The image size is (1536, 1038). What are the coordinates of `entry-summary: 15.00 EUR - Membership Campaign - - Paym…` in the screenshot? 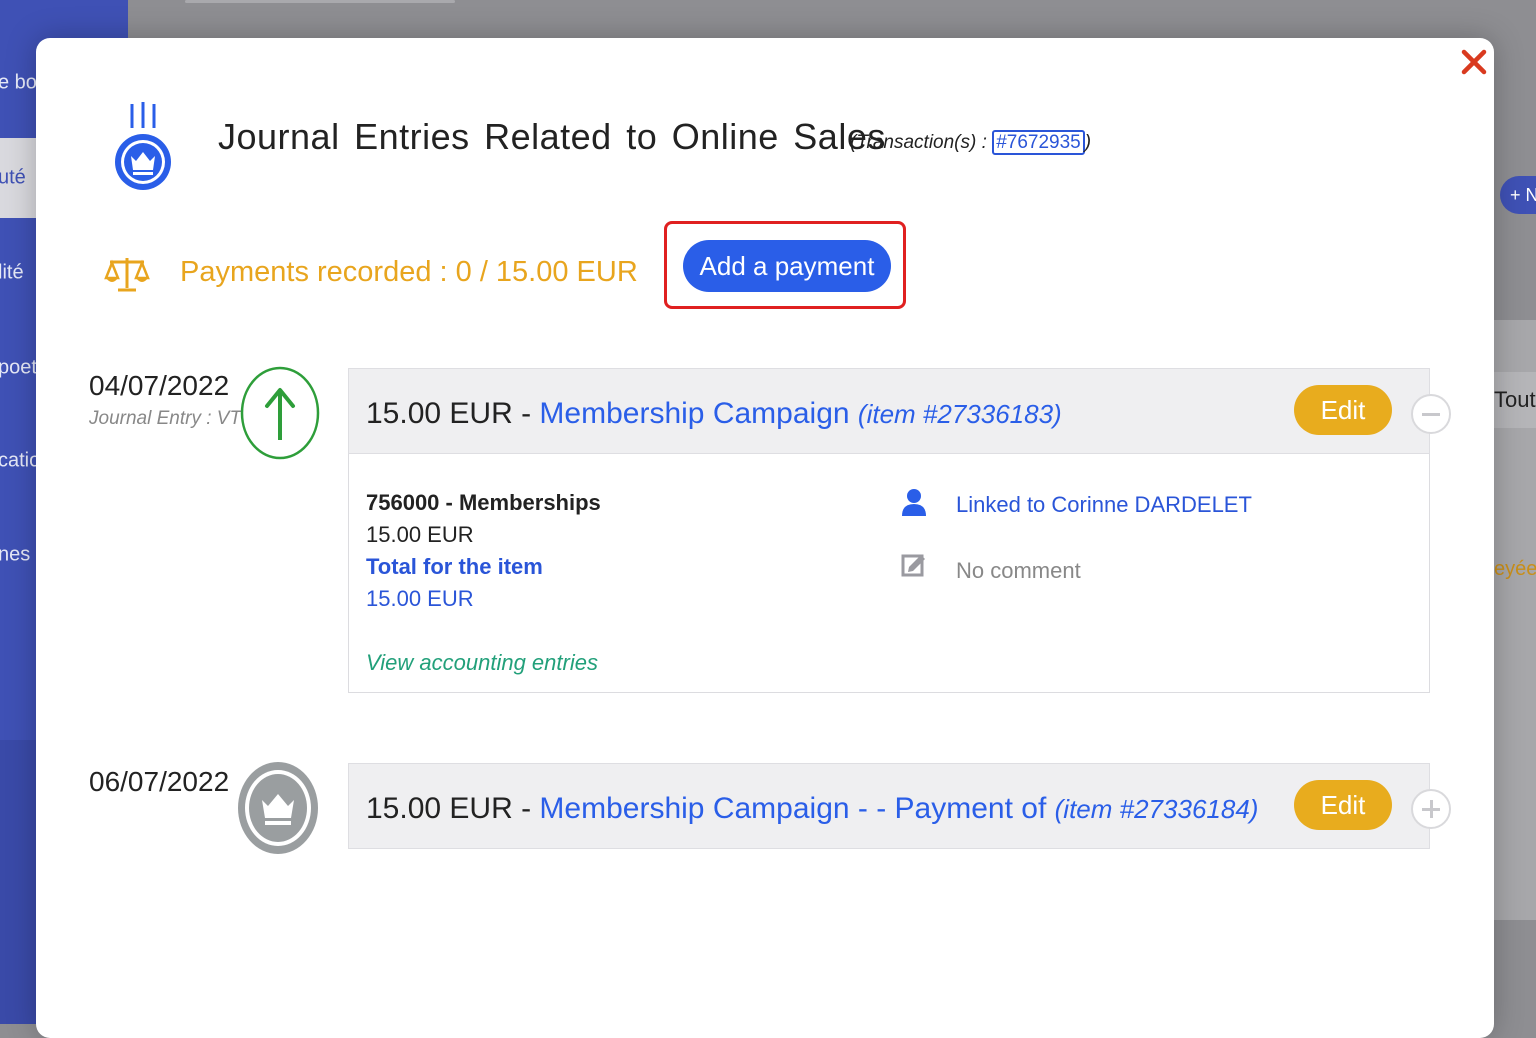 It's located at (812, 808).